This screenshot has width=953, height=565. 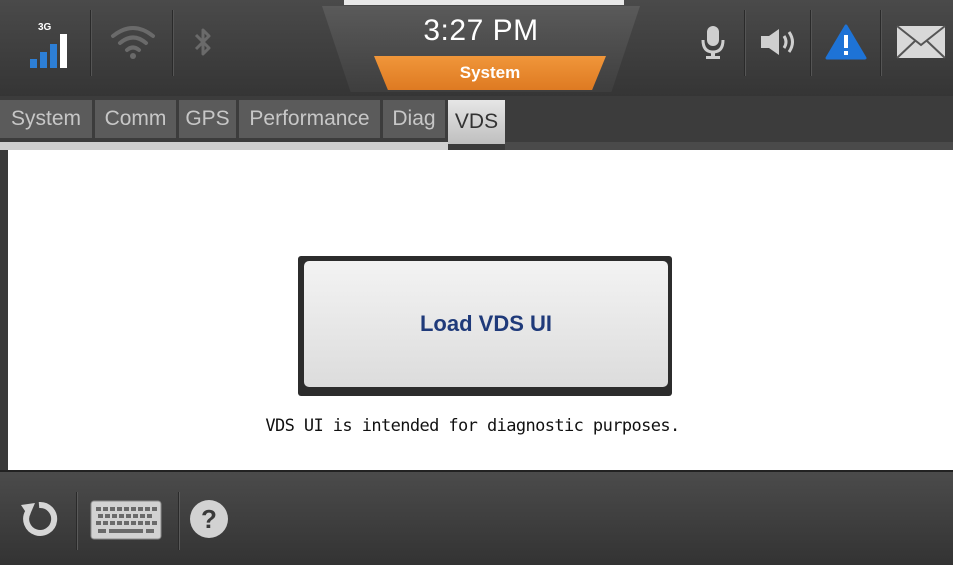 What do you see at coordinates (779, 42) in the screenshot?
I see `speaker-icon` at bounding box center [779, 42].